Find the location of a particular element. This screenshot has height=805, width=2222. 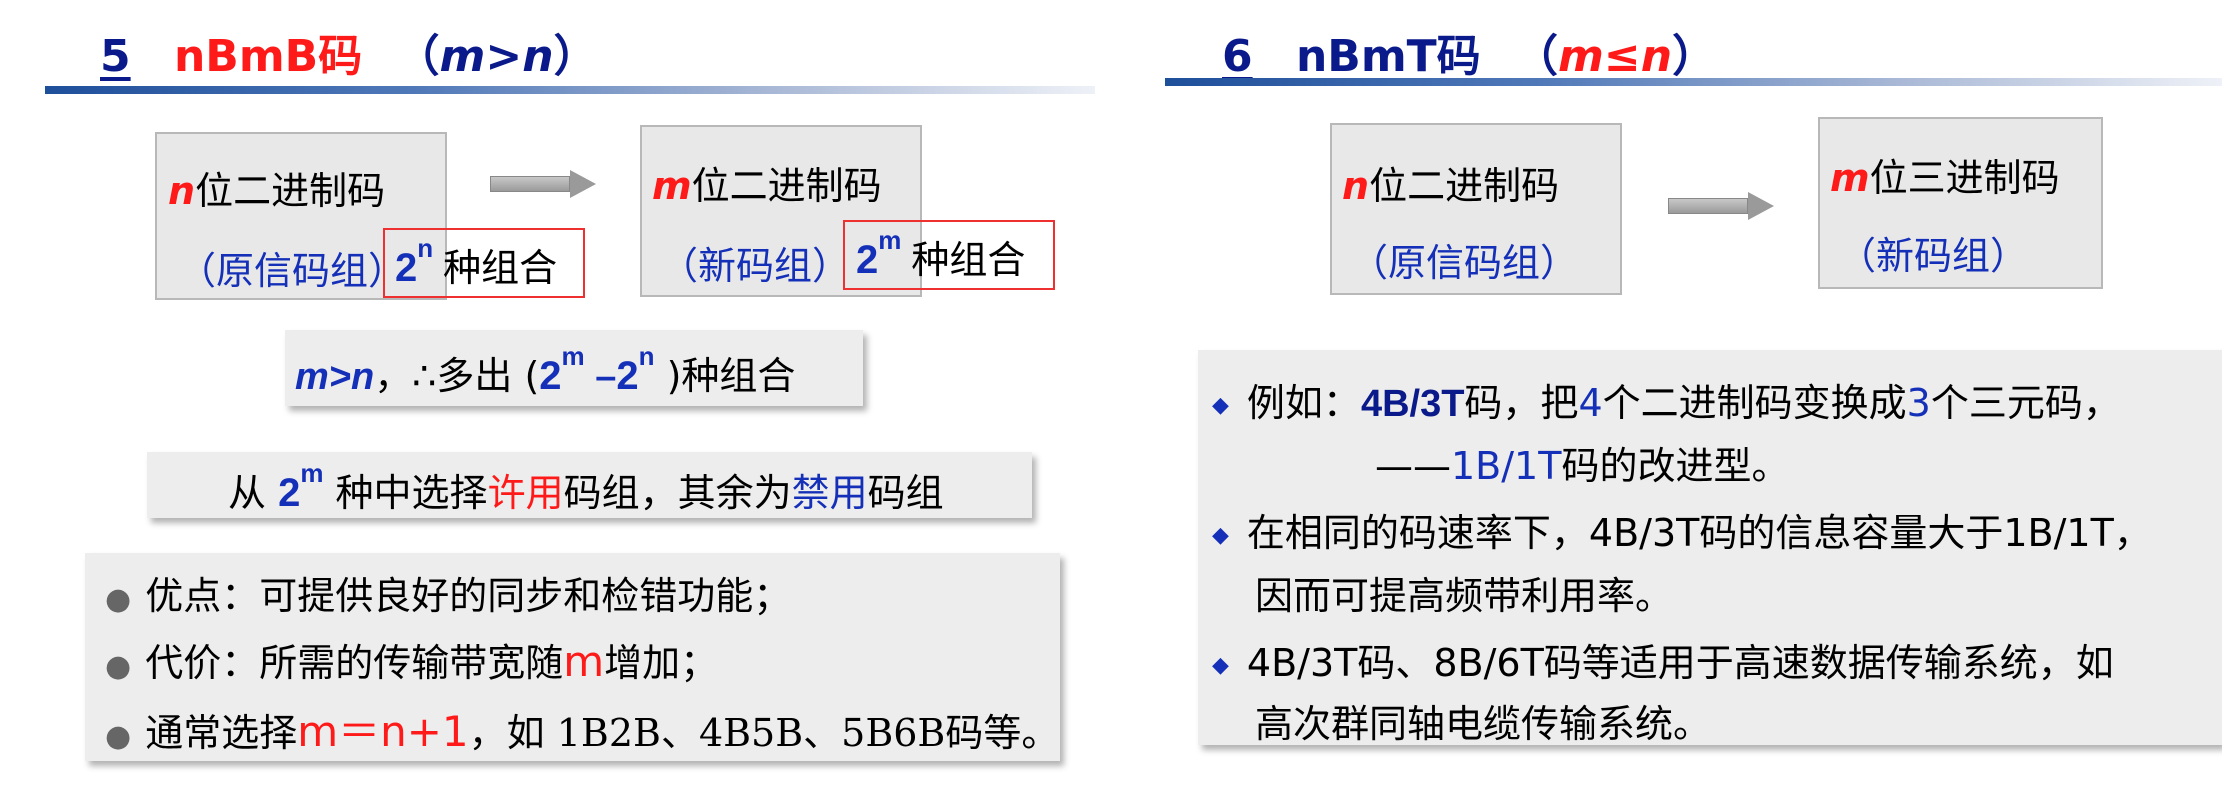

left-arrow-shaft is located at coordinates (530, 184).